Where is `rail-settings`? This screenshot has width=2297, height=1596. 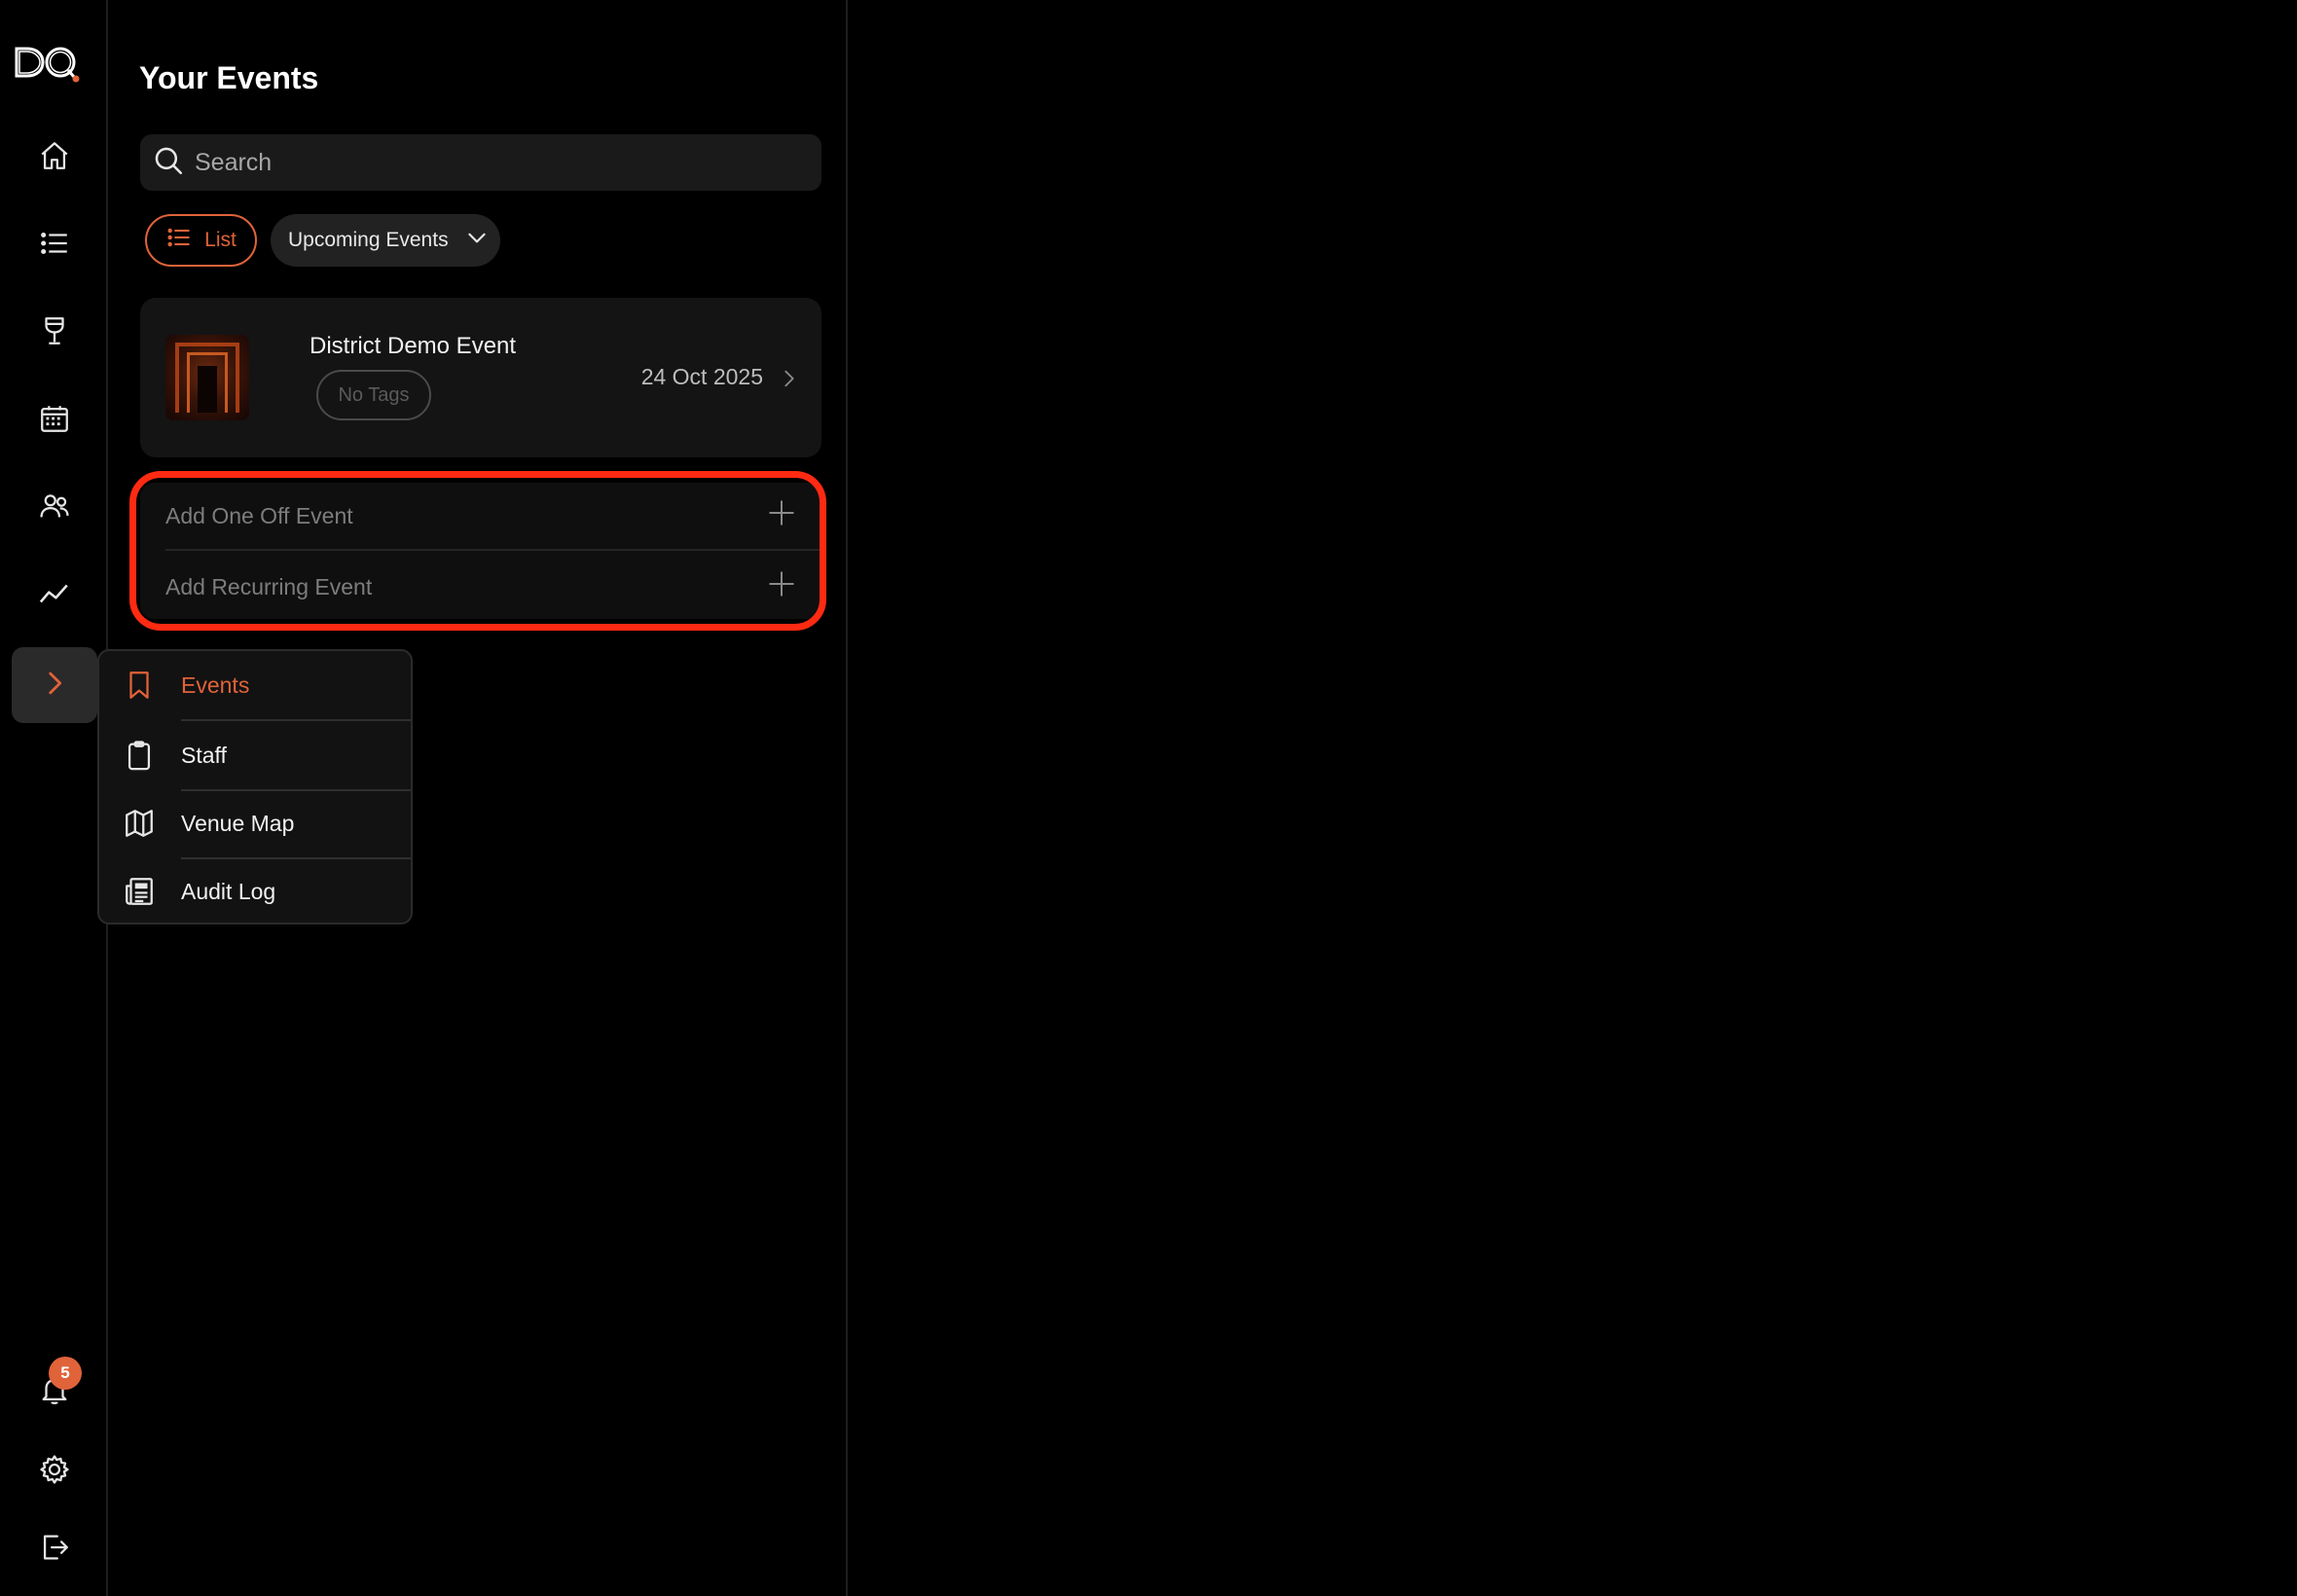 rail-settings is located at coordinates (55, 1471).